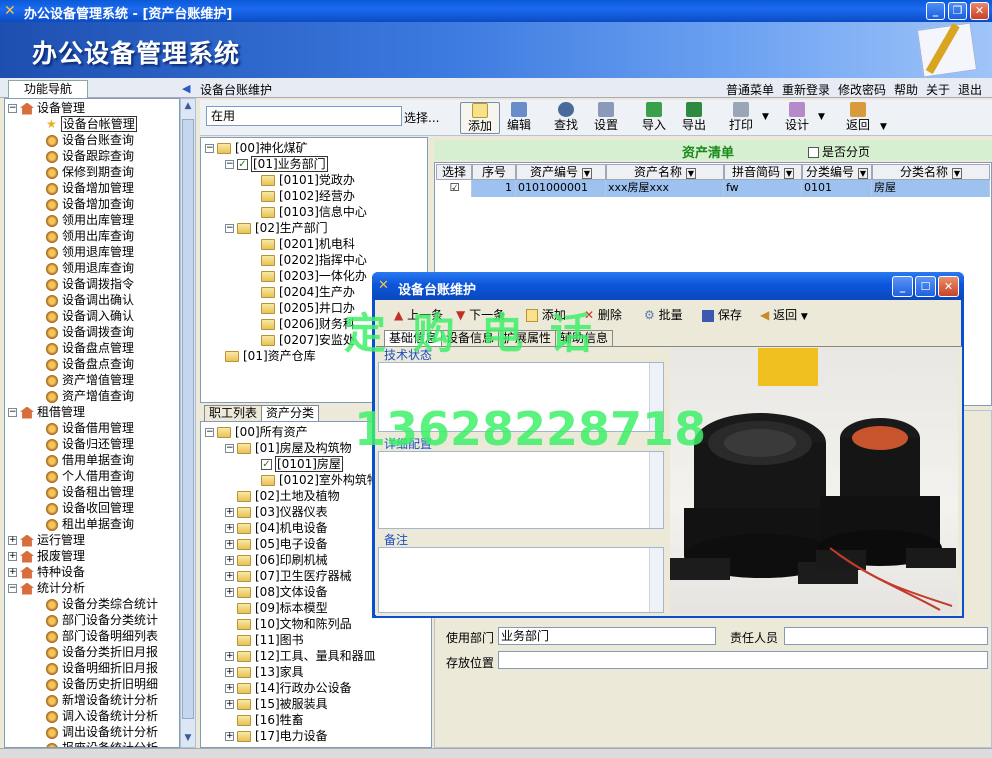 This screenshot has height=758, width=992. I want to click on row-asset-name: xxx房屋xxx, so click(665, 188).